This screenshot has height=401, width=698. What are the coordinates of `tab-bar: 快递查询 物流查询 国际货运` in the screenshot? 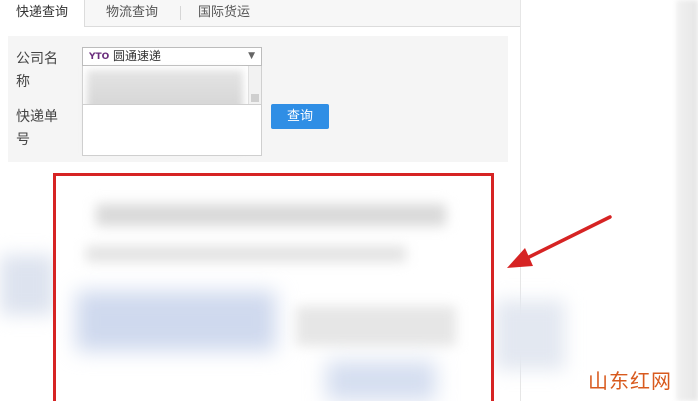 It's located at (260, 13).